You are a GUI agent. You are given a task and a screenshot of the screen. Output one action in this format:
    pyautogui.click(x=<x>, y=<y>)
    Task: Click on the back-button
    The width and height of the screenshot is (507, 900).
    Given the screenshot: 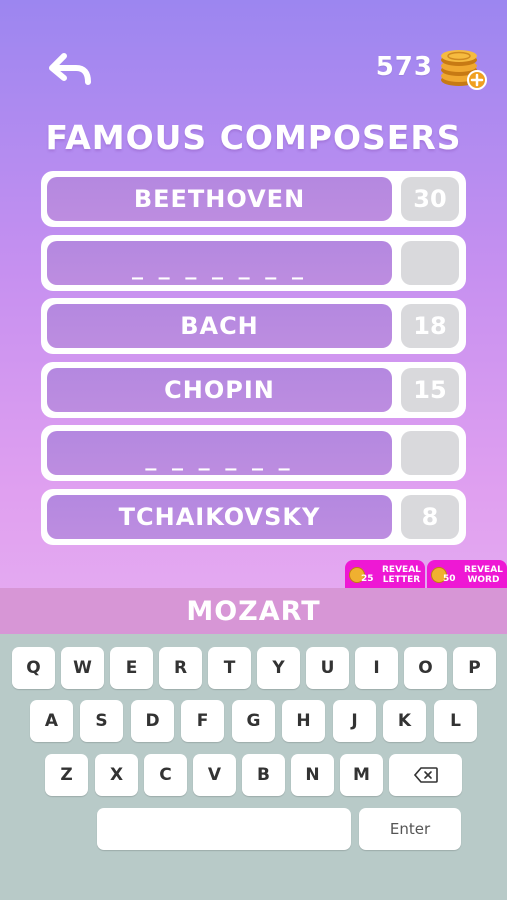 What is the action you would take?
    pyautogui.click(x=69, y=70)
    